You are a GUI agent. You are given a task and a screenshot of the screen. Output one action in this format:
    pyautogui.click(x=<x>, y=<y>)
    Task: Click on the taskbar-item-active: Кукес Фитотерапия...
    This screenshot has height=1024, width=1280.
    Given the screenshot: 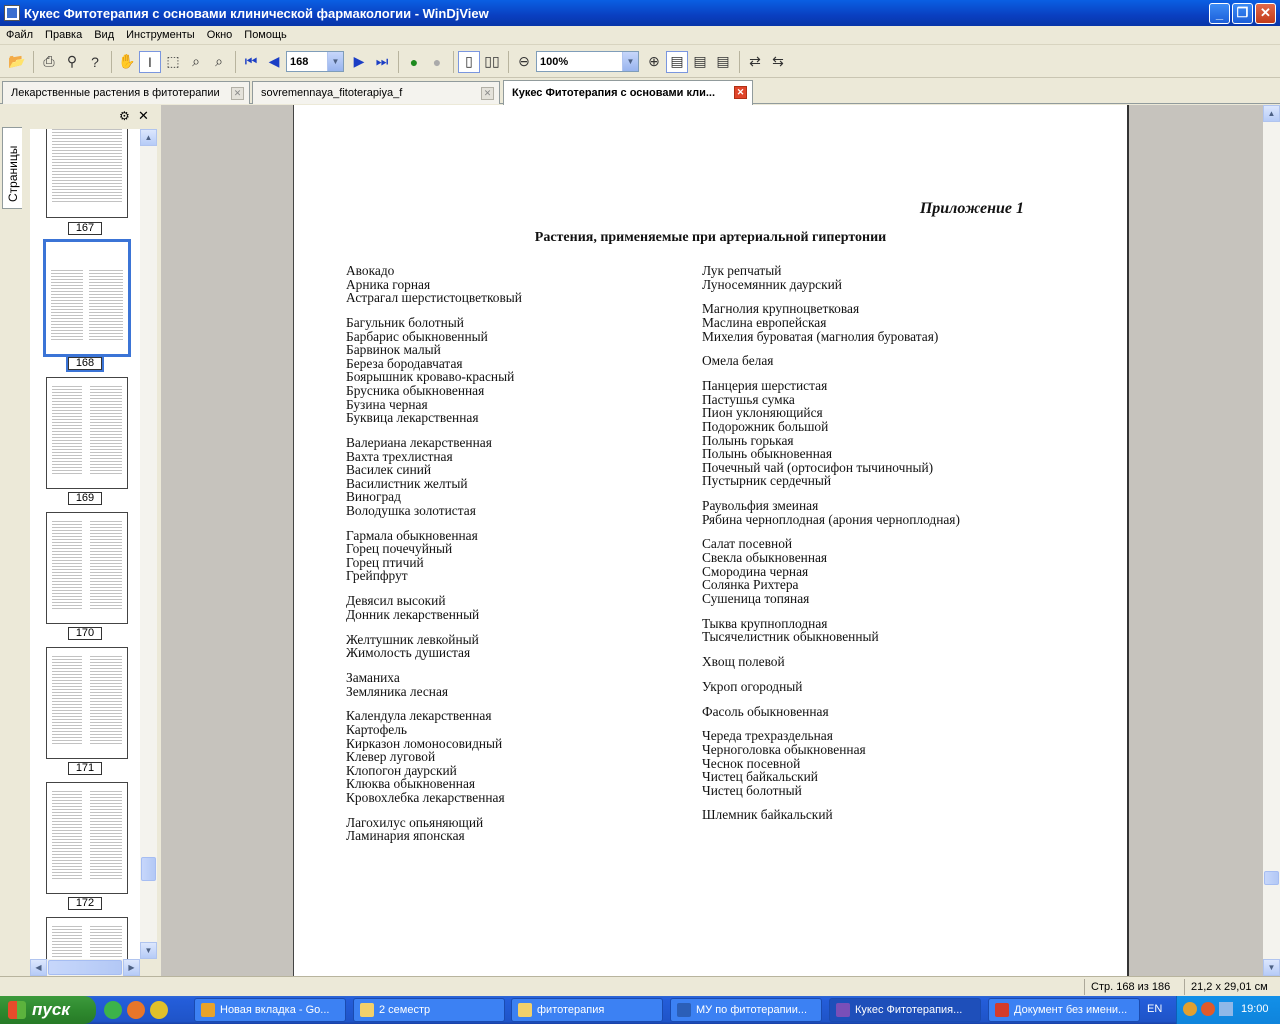 What is the action you would take?
    pyautogui.click(x=905, y=1010)
    